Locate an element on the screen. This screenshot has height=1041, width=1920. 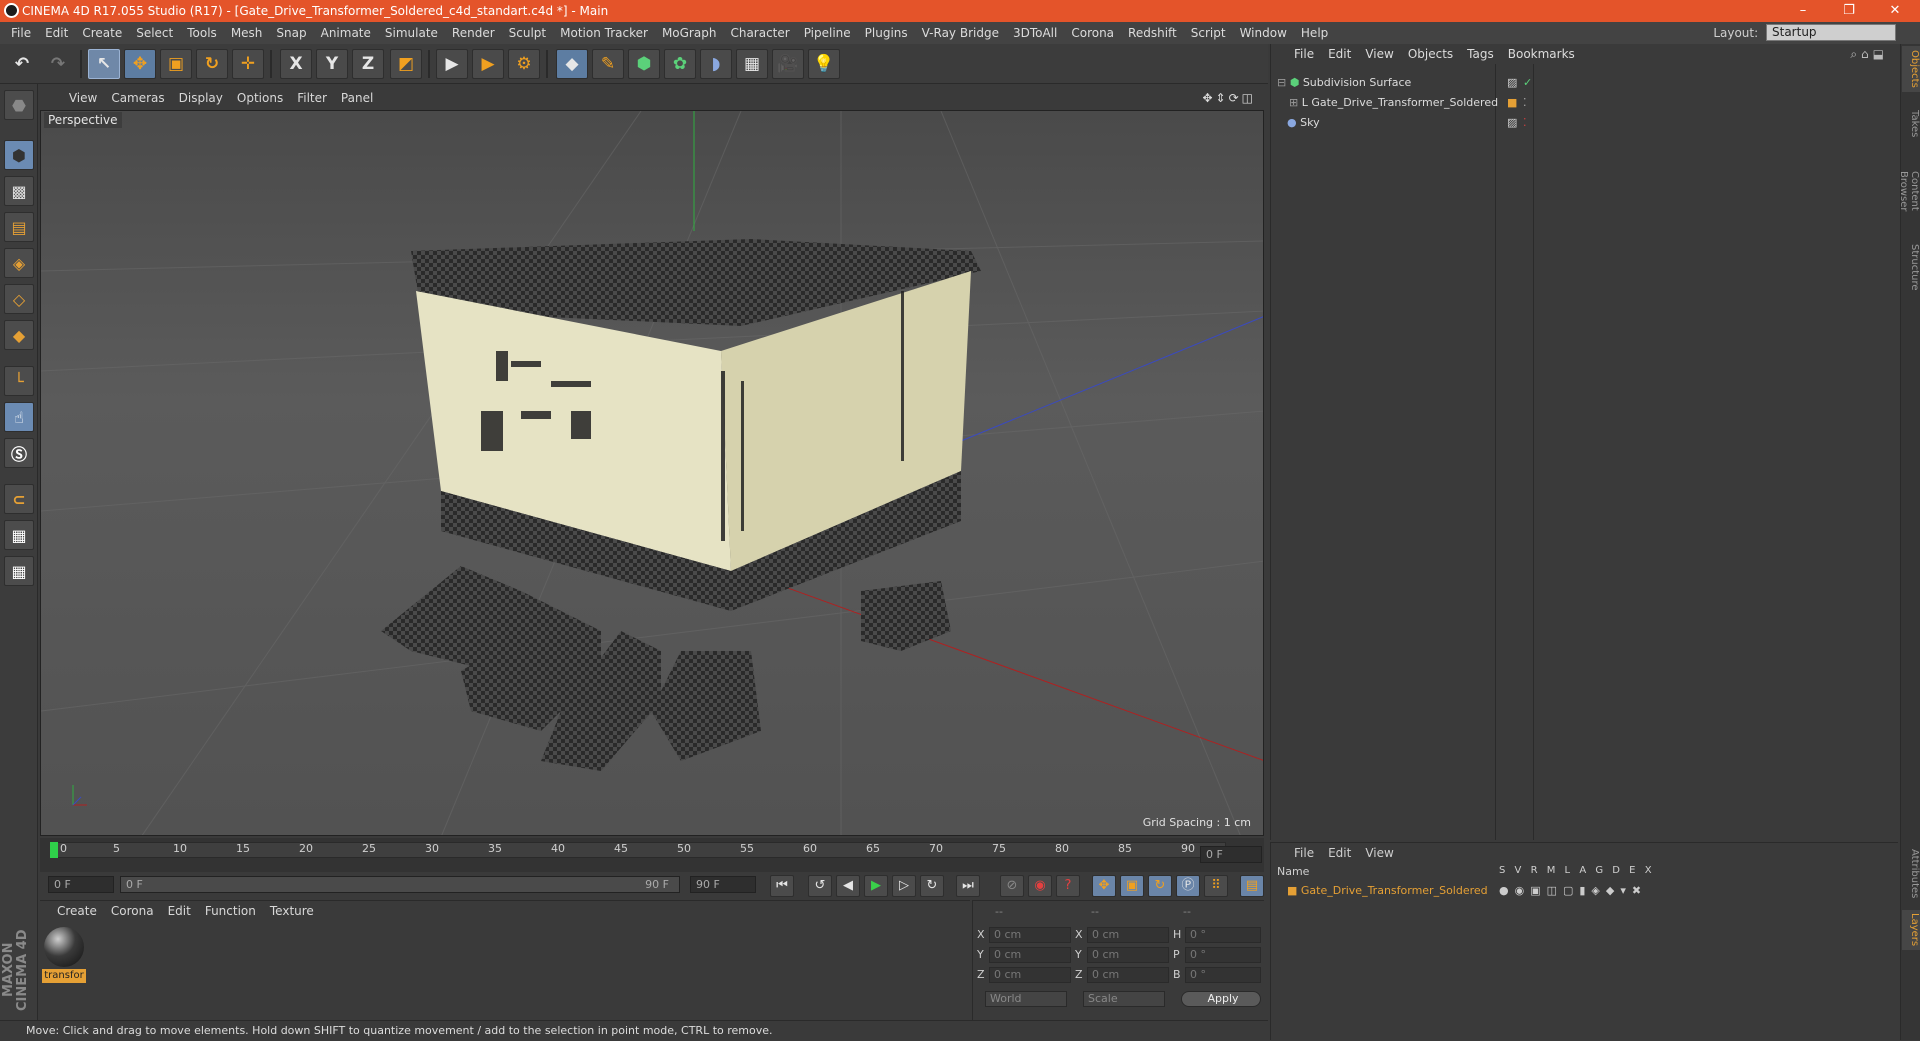
enabled-check-icon: ✓ is located at coordinates (1527, 83).